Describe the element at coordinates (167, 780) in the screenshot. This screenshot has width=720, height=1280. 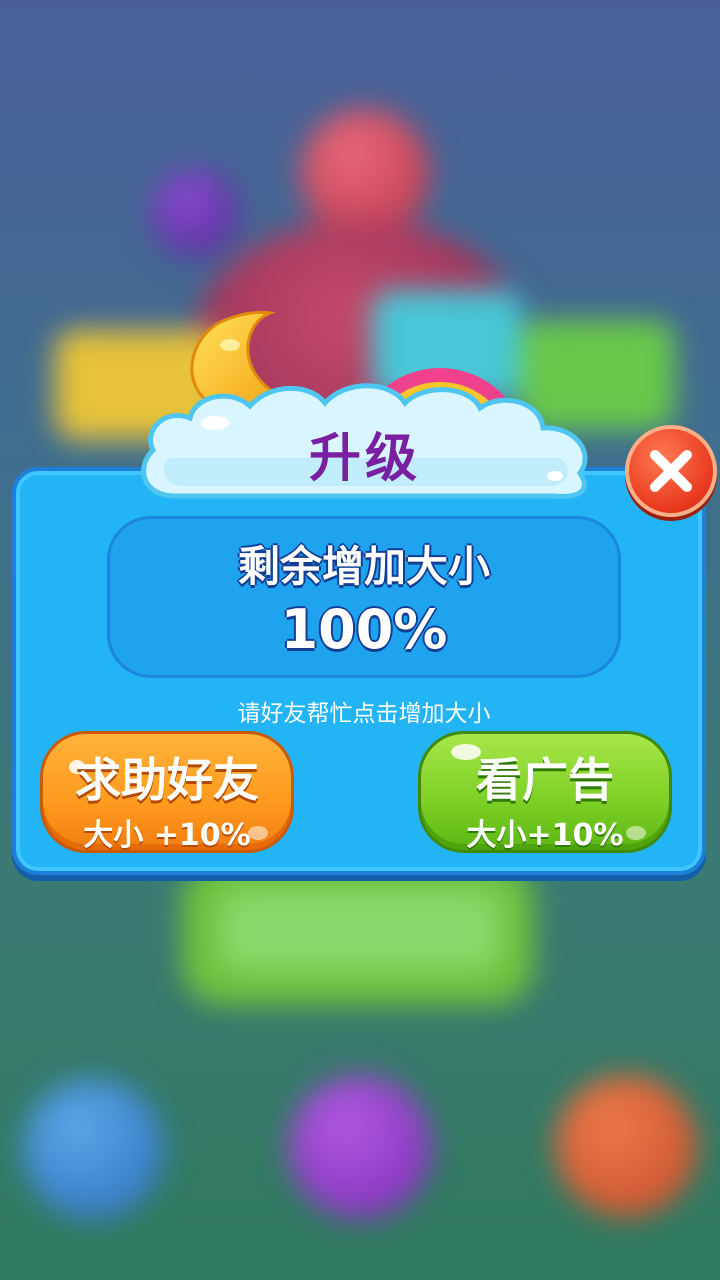
I see `ask-friend-label: 求助好友` at that location.